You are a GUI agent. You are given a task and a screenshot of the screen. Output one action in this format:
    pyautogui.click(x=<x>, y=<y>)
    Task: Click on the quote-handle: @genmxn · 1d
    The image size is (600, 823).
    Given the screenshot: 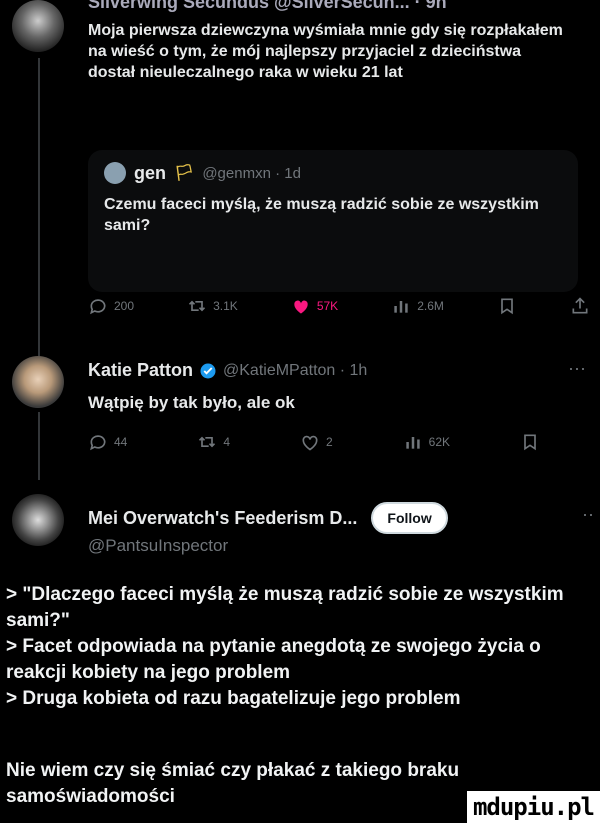 What is the action you would take?
    pyautogui.click(x=251, y=173)
    